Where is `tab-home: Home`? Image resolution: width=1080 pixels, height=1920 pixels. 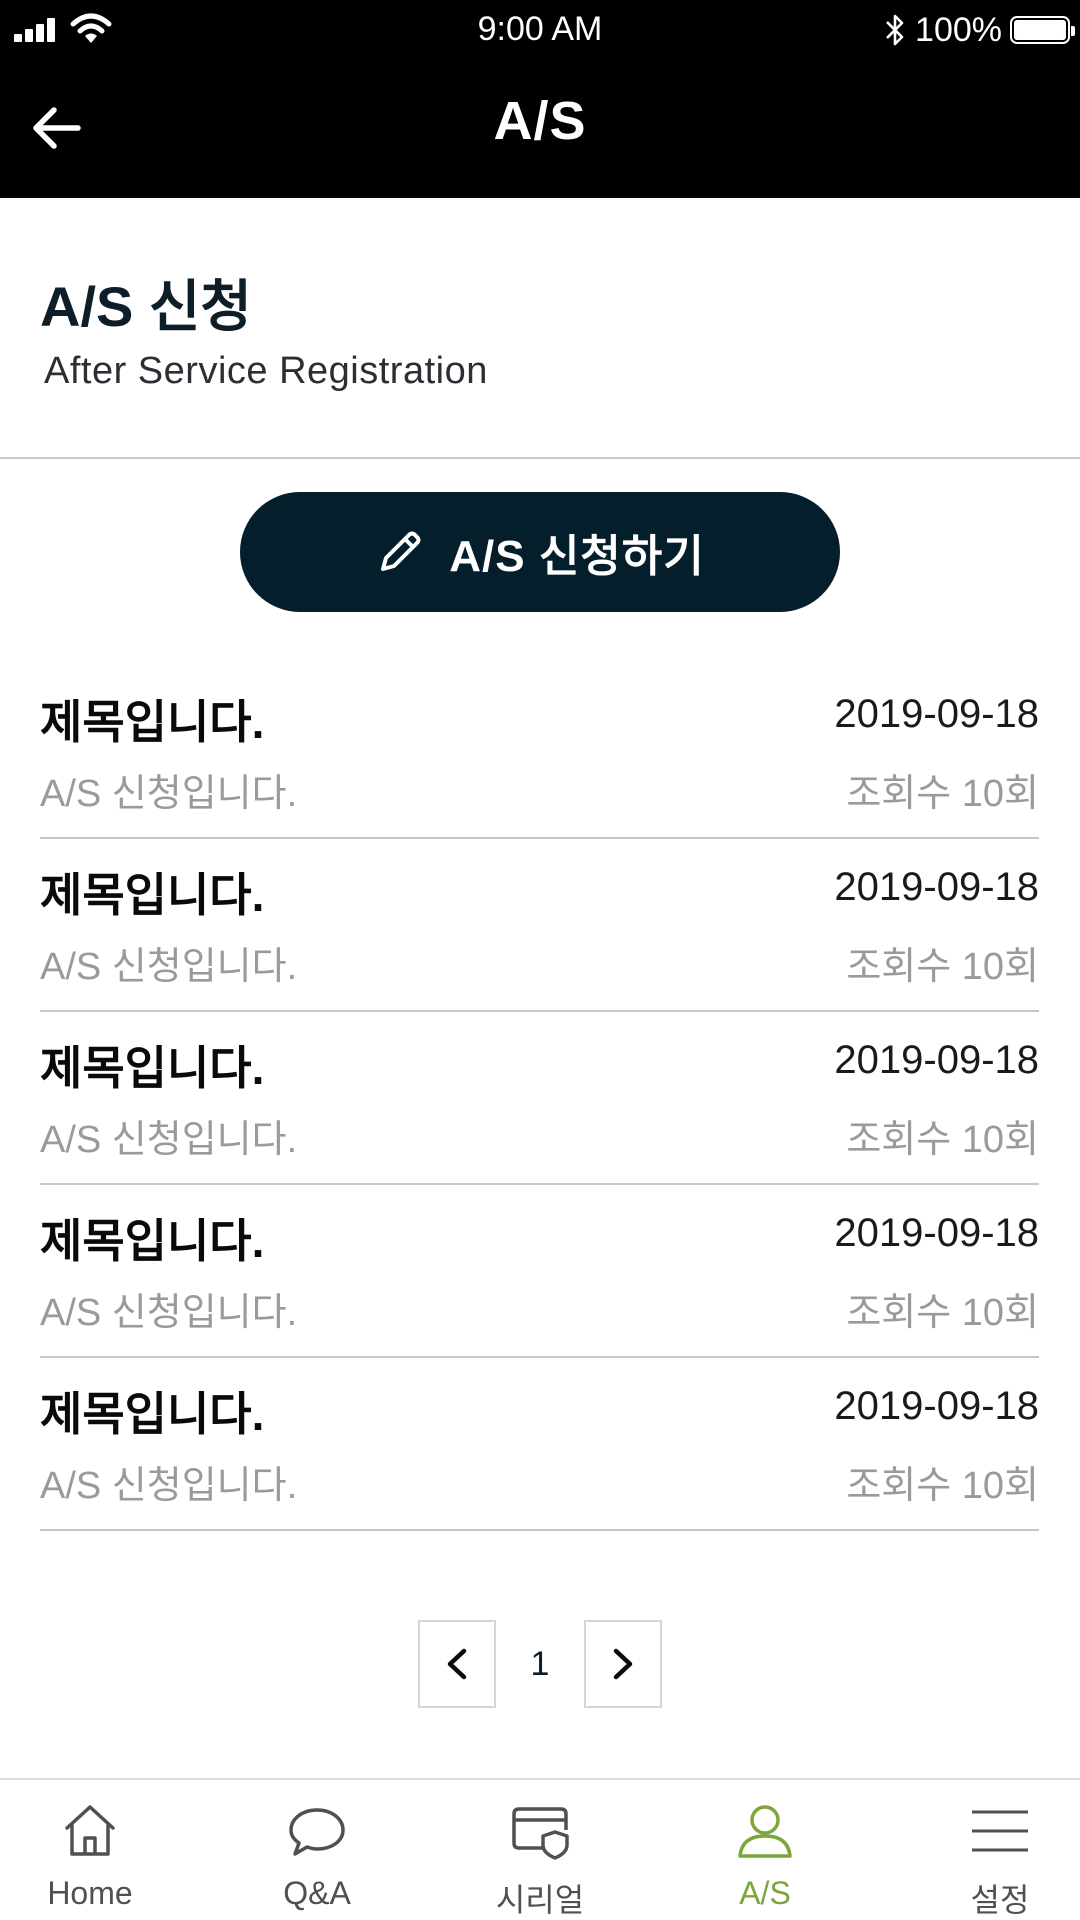 tab-home: Home is located at coordinates (90, 1850).